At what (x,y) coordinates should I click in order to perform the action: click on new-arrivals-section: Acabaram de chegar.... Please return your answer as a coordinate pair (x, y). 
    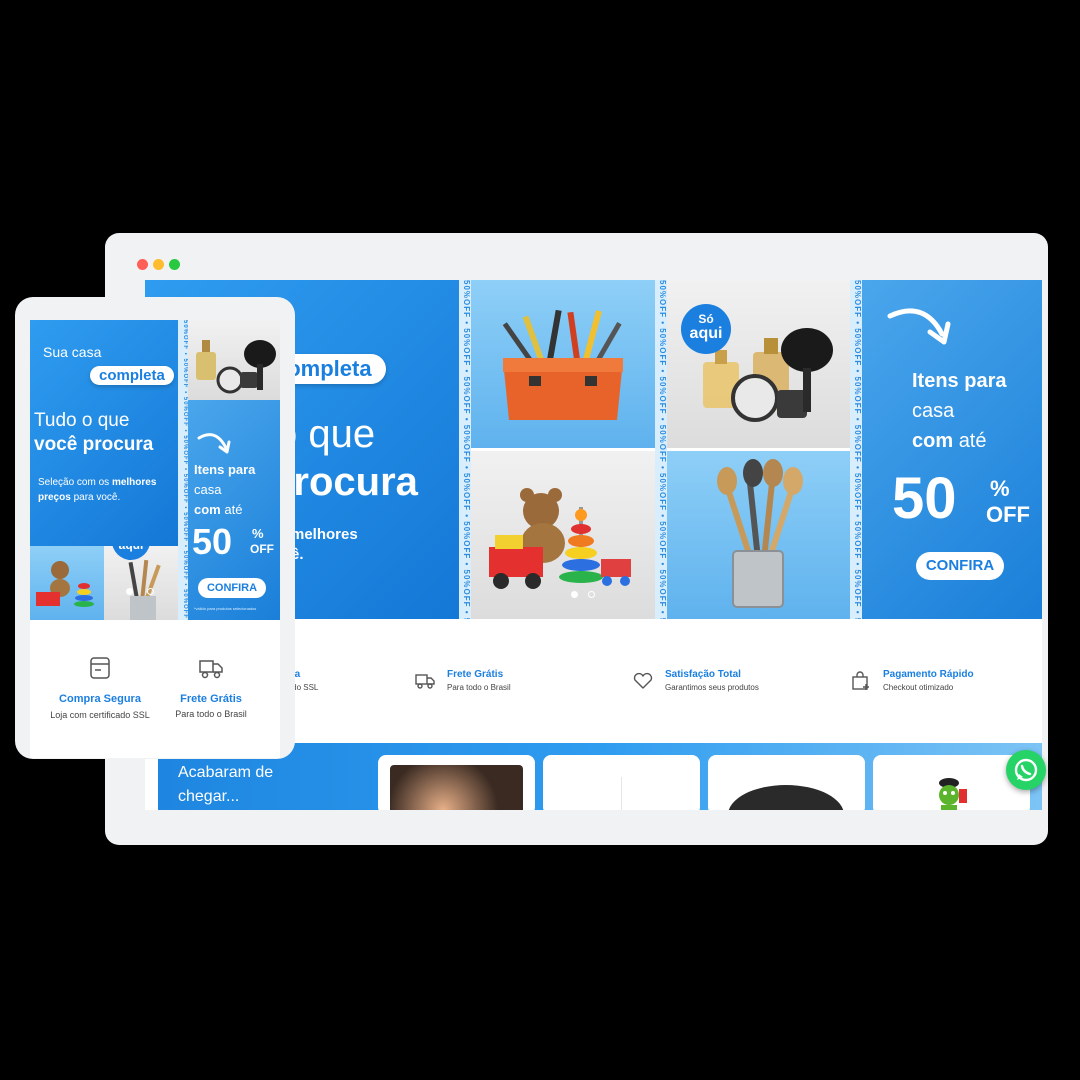
    Looking at the image, I should click on (600, 776).